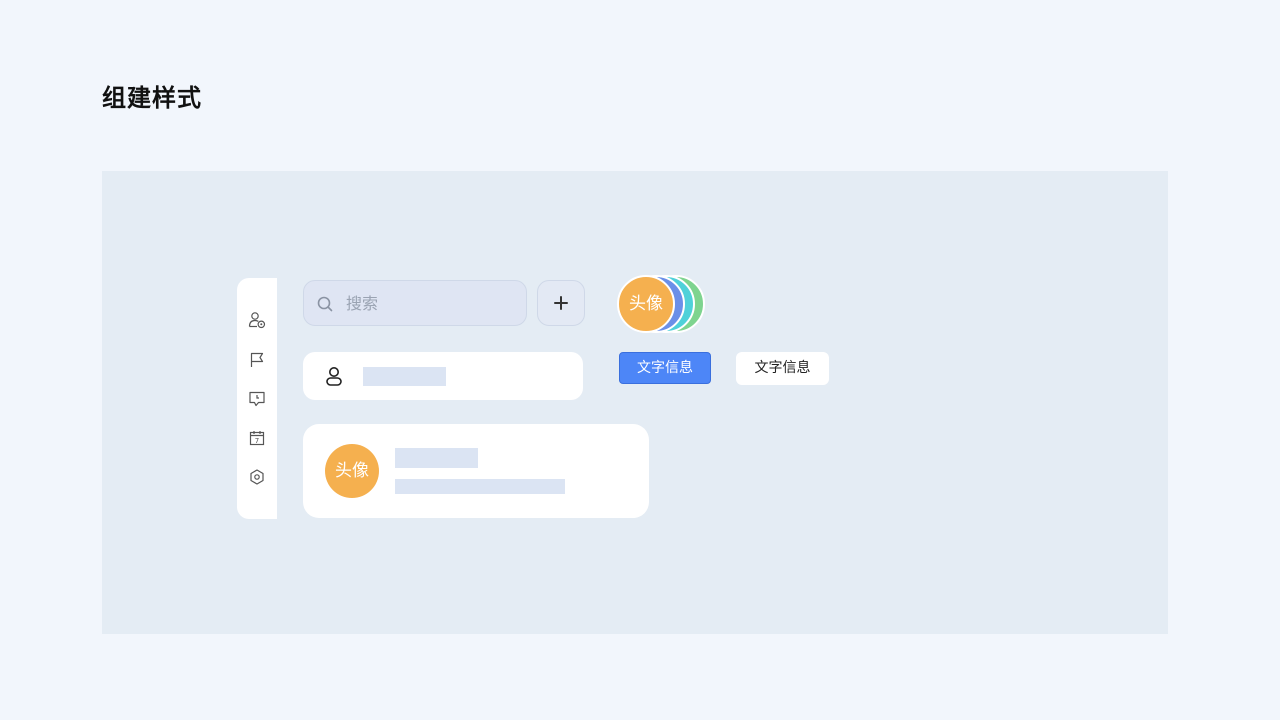  I want to click on search-icon, so click(325, 304).